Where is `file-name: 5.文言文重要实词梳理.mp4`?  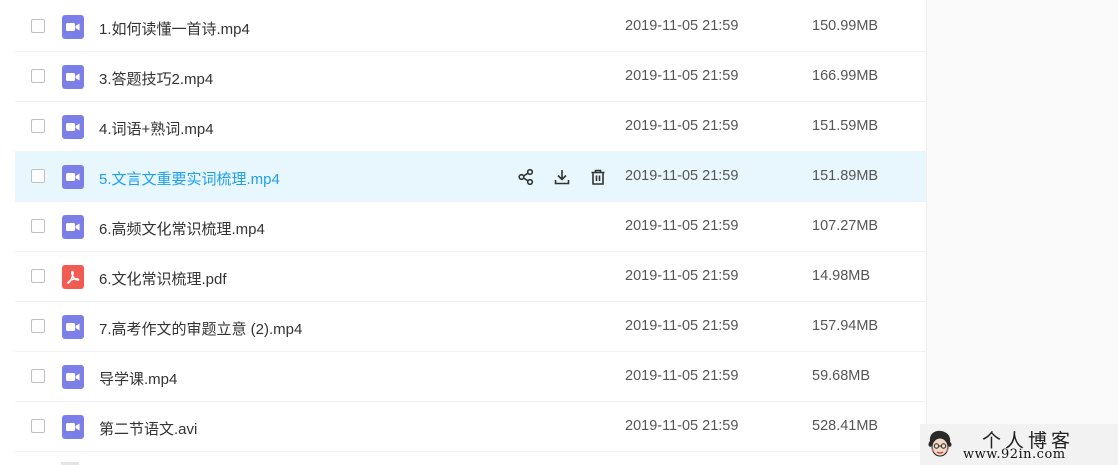 file-name: 5.文言文重要实词梳理.mp4 is located at coordinates (189, 178).